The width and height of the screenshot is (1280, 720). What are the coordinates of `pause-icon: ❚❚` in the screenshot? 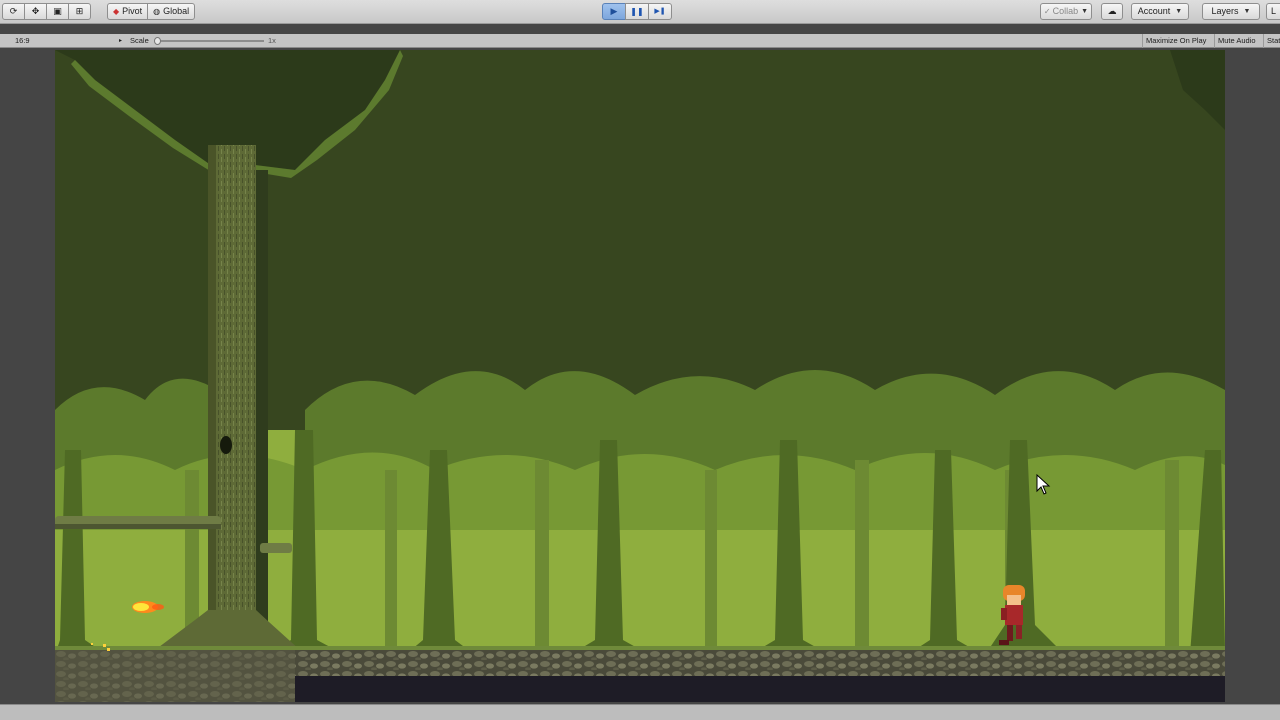 It's located at (637, 11).